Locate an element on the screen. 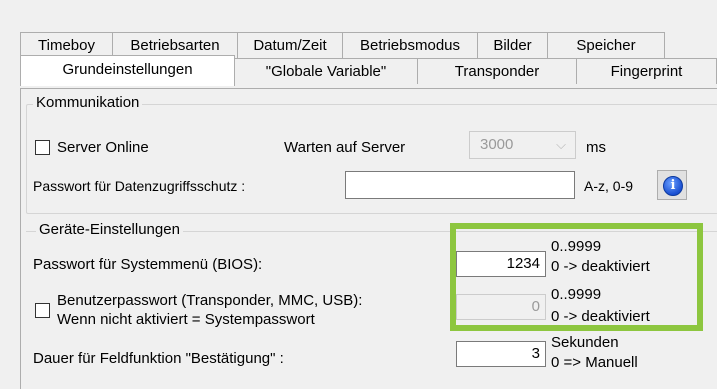  dauer-unit: Sekunden is located at coordinates (585, 342).